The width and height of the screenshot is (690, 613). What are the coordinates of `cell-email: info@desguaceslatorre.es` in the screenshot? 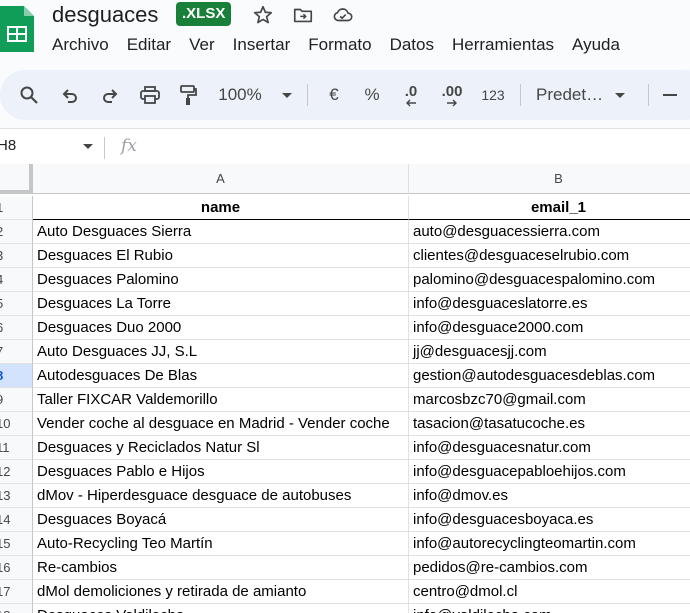 It's located at (549, 304).